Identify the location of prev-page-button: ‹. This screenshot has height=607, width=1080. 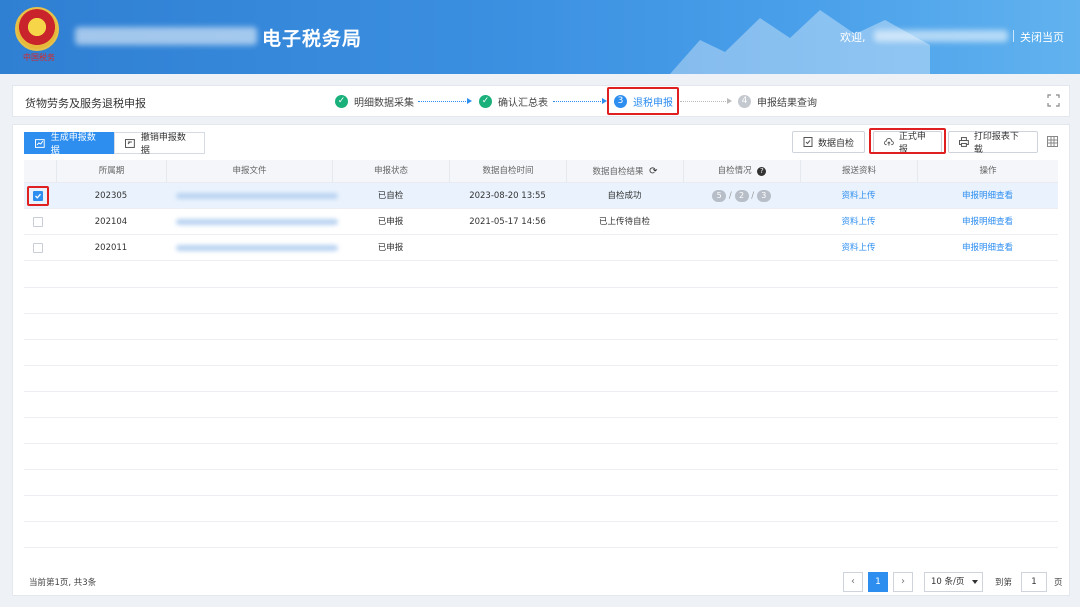
(853, 582).